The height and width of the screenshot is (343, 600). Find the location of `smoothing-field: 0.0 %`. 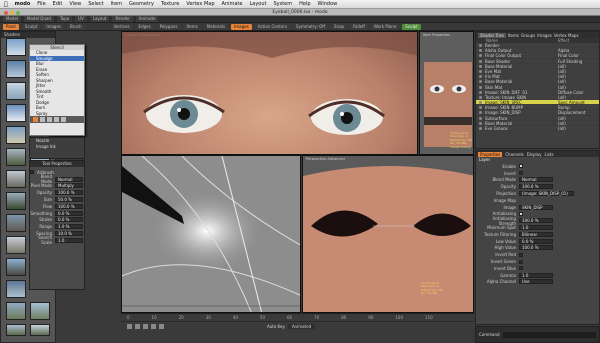

smoothing-field: 0.0 % is located at coordinates (69, 213).